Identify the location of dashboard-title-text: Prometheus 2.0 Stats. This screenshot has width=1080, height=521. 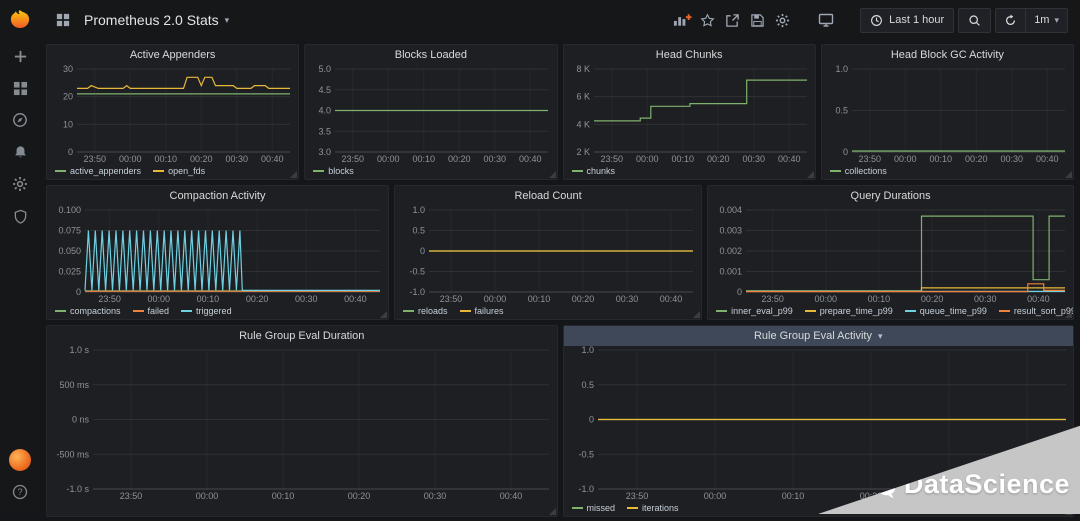
(151, 20).